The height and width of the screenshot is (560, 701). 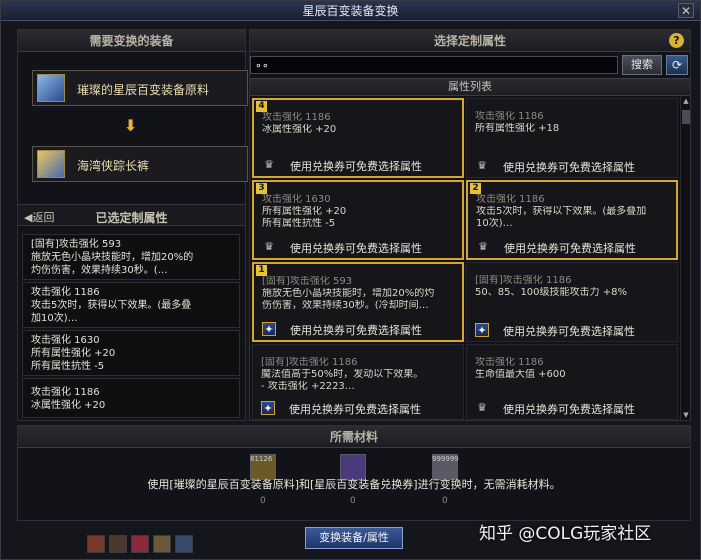 I want to click on close-icon: ✕, so click(x=686, y=10).